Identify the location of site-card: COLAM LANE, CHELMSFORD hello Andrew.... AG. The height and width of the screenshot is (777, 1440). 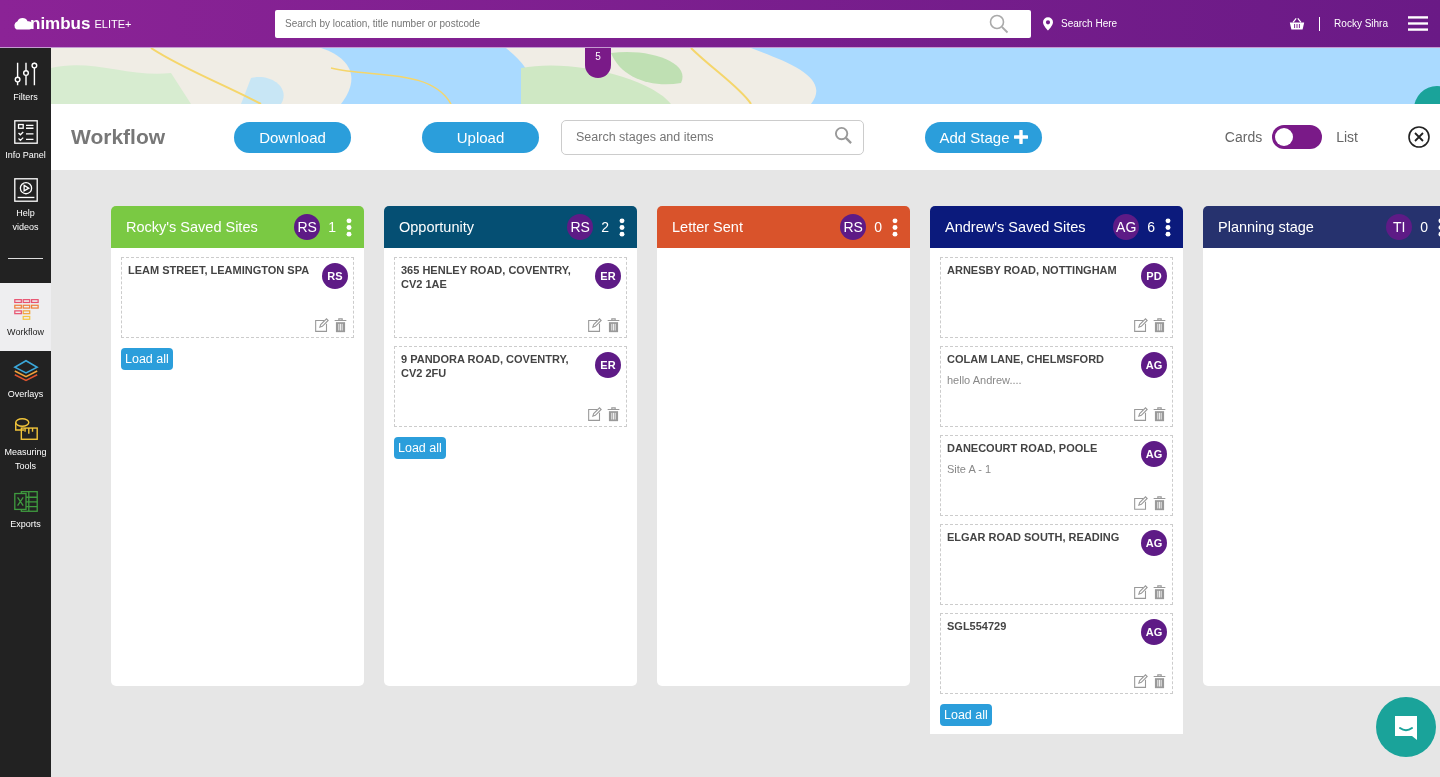
(1056, 386).